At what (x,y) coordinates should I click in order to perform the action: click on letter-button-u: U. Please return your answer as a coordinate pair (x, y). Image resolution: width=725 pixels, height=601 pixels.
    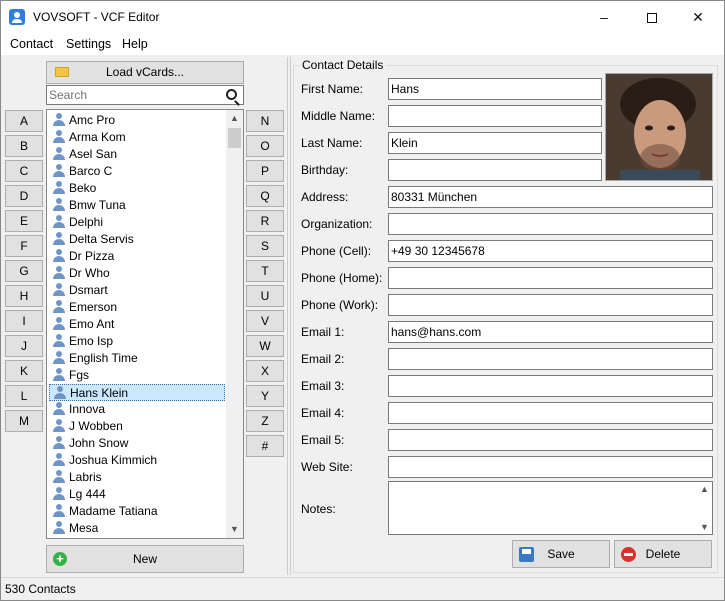
    Looking at the image, I should click on (265, 296).